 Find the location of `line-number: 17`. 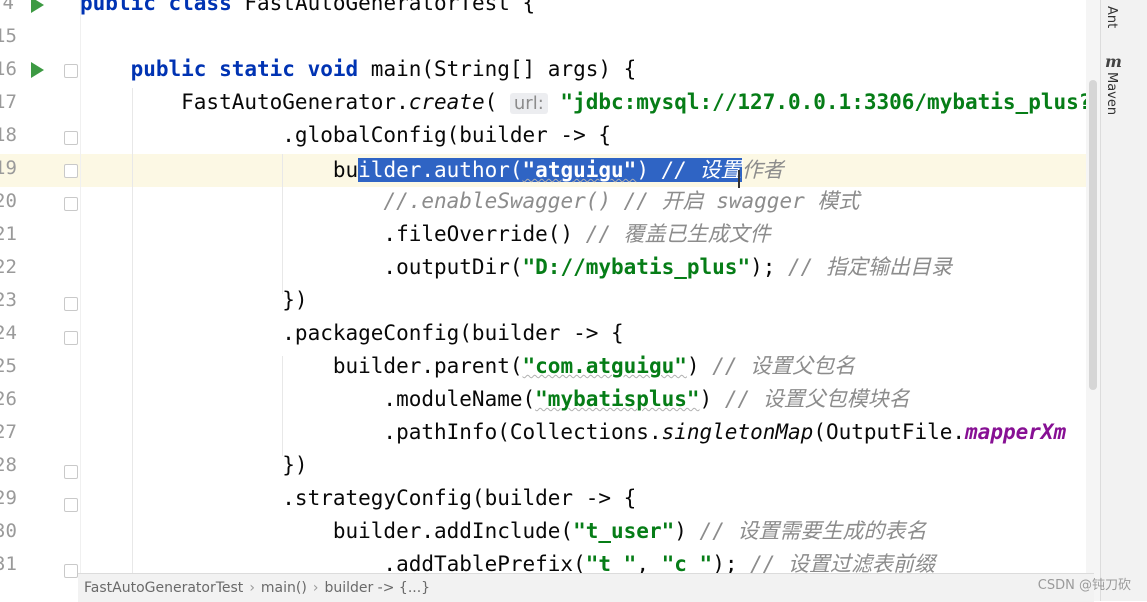

line-number: 17 is located at coordinates (10, 102).